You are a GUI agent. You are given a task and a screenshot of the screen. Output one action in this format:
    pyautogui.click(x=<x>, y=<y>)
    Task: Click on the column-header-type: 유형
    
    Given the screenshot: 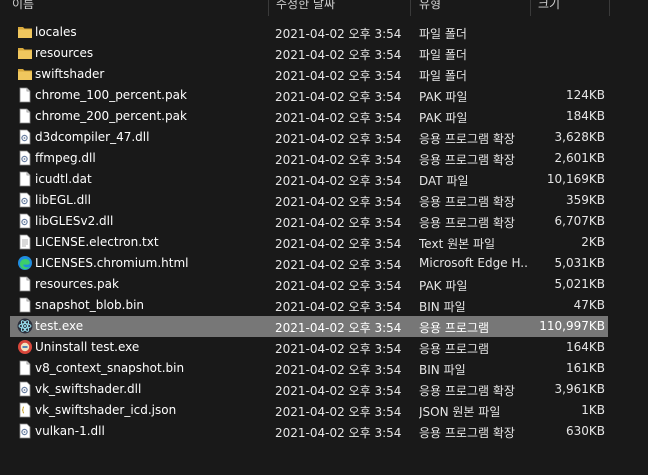 What is the action you would take?
    pyautogui.click(x=430, y=6)
    